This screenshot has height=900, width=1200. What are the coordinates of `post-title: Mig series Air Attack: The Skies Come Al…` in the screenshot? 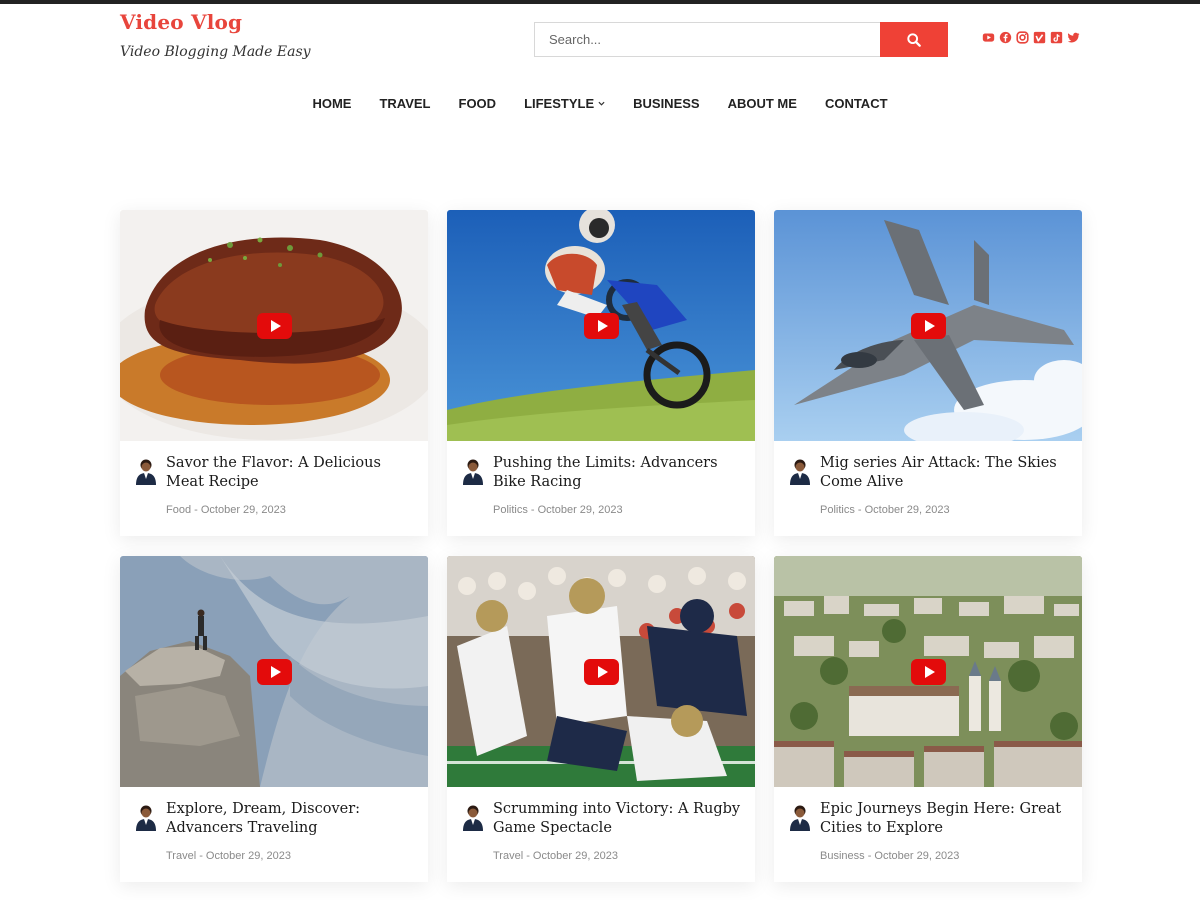 It's located at (944, 473).